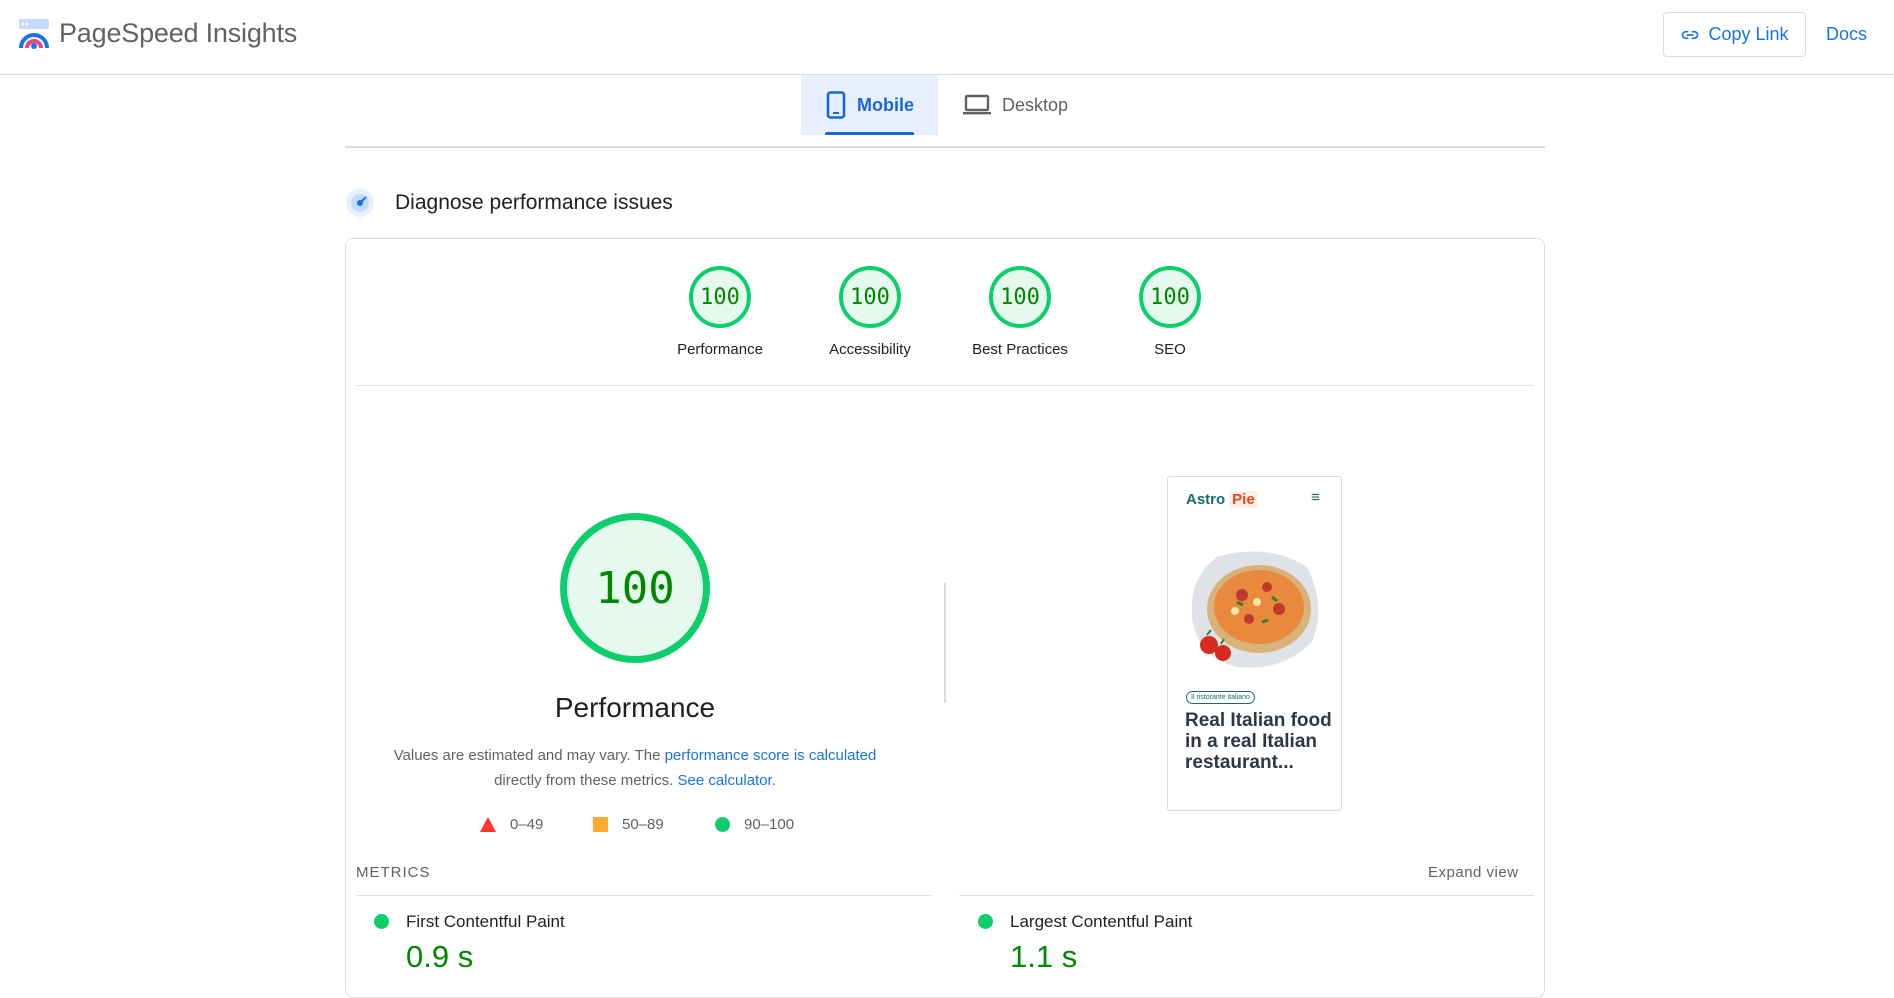 This screenshot has height=998, width=1894. Describe the element at coordinates (635, 588) in the screenshot. I see `performance-score-gauge: 100` at that location.